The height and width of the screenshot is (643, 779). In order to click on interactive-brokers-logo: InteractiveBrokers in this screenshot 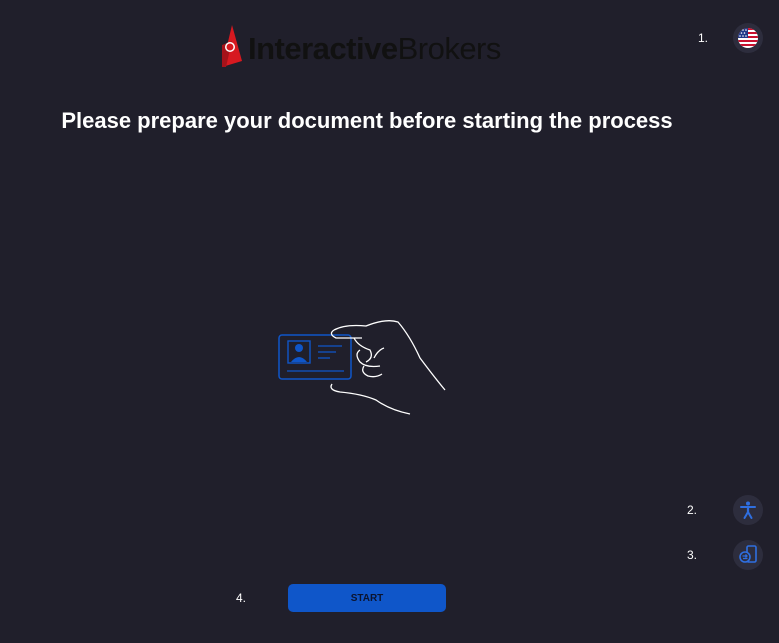, I will do `click(360, 46)`.